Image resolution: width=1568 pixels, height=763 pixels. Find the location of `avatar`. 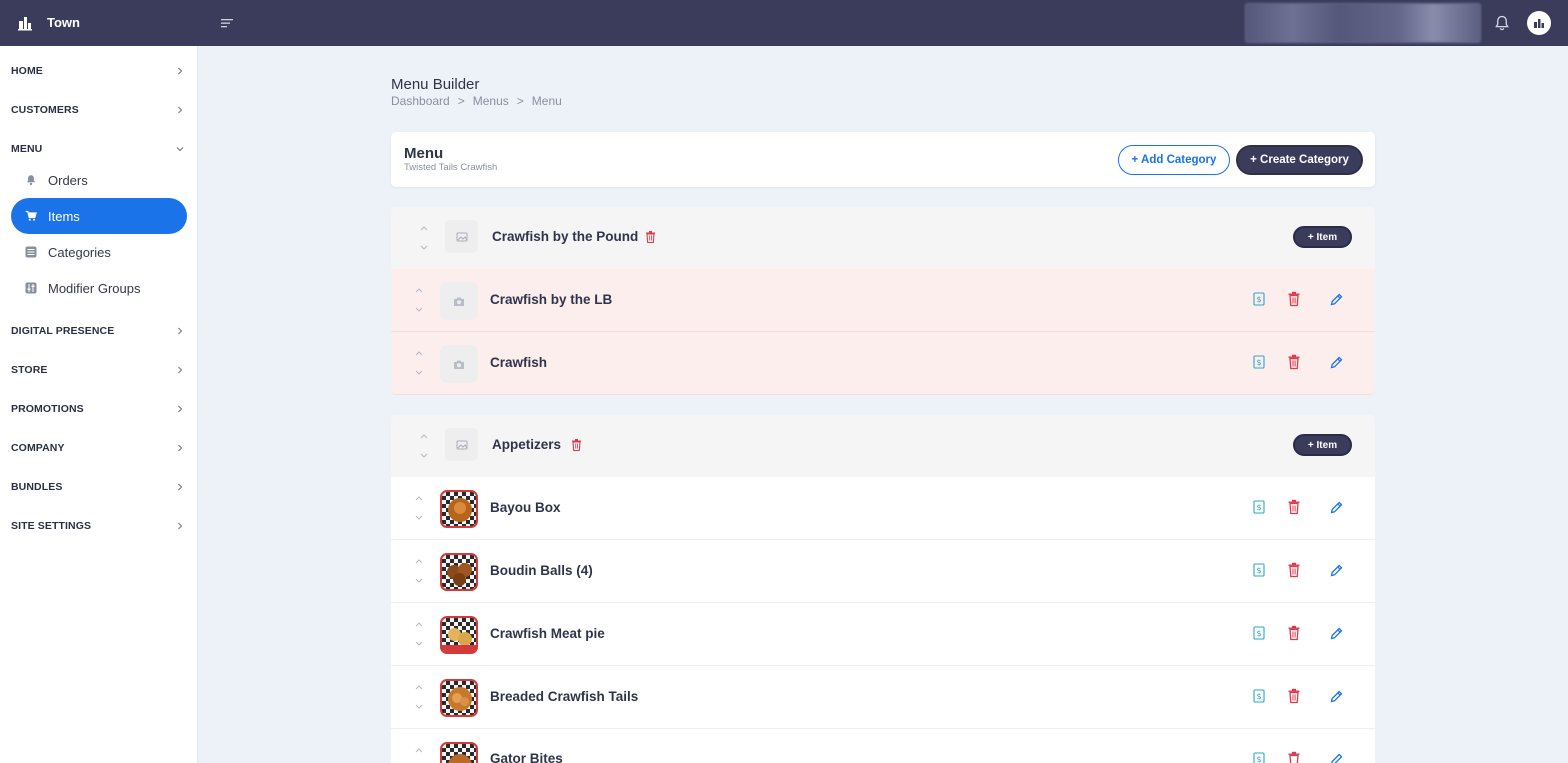

avatar is located at coordinates (1539, 23).